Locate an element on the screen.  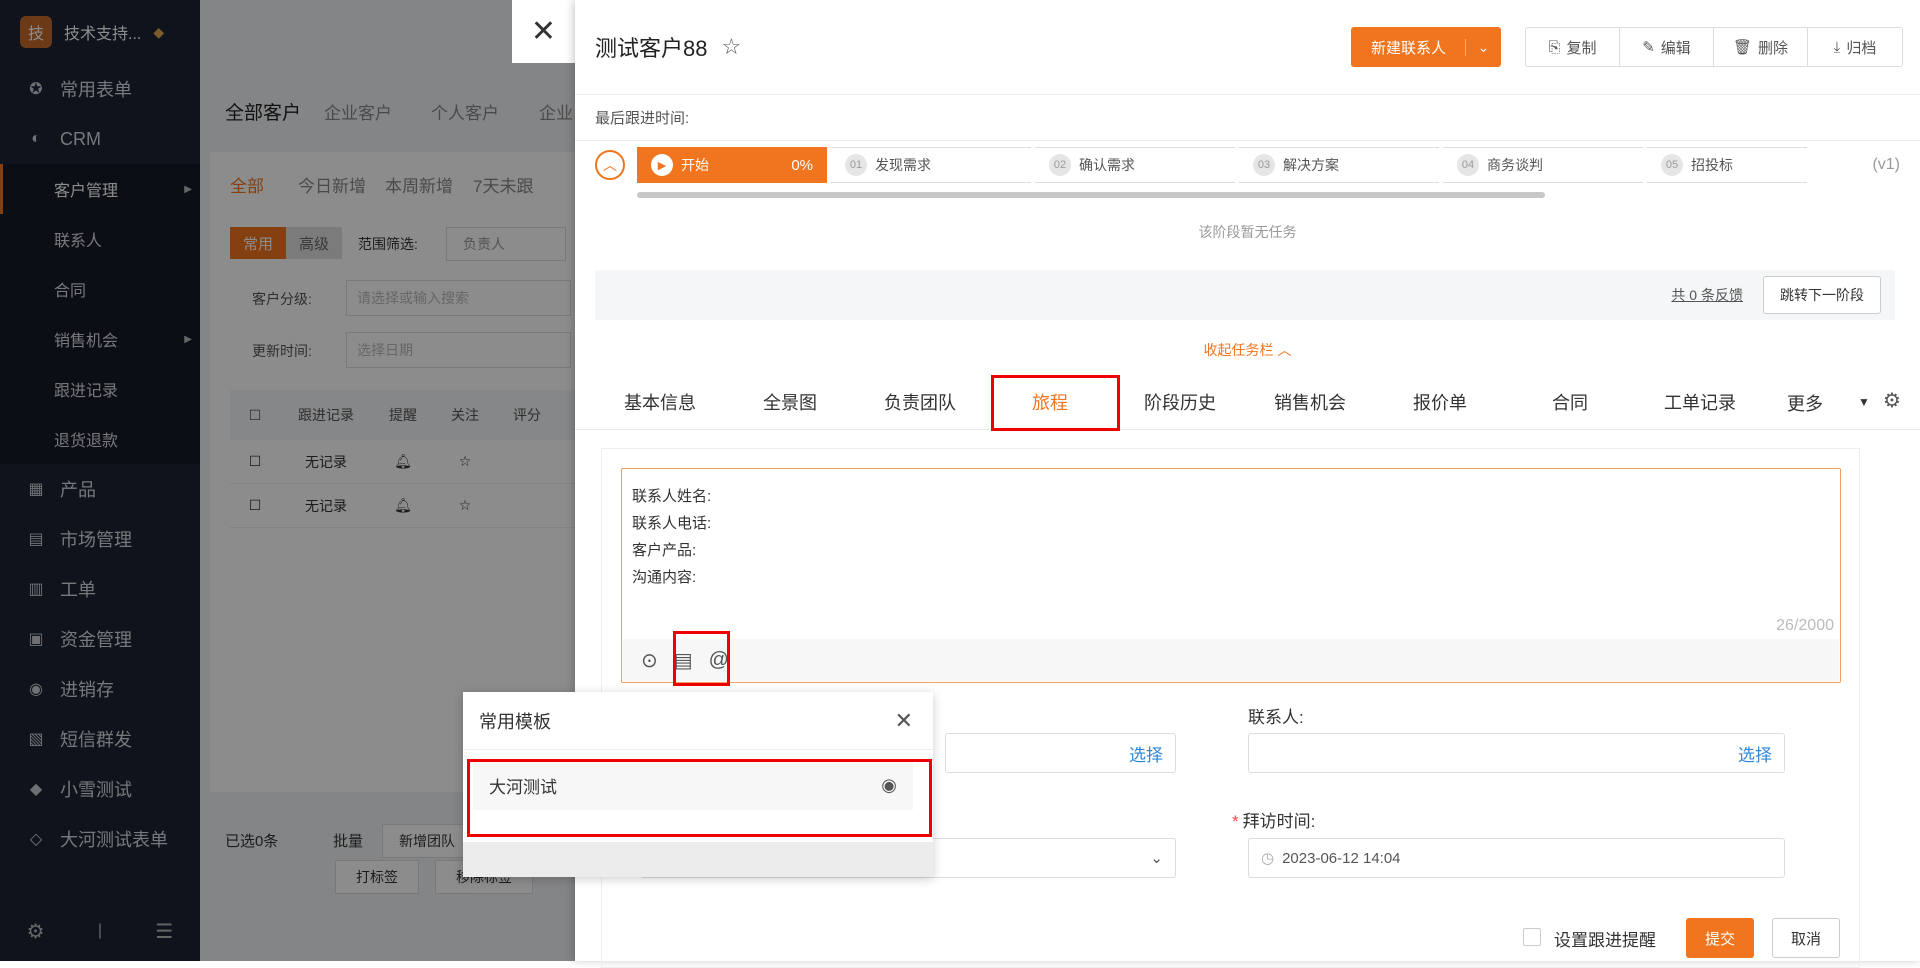
no-task-text: 该阶段暂无任务 is located at coordinates (1247, 232).